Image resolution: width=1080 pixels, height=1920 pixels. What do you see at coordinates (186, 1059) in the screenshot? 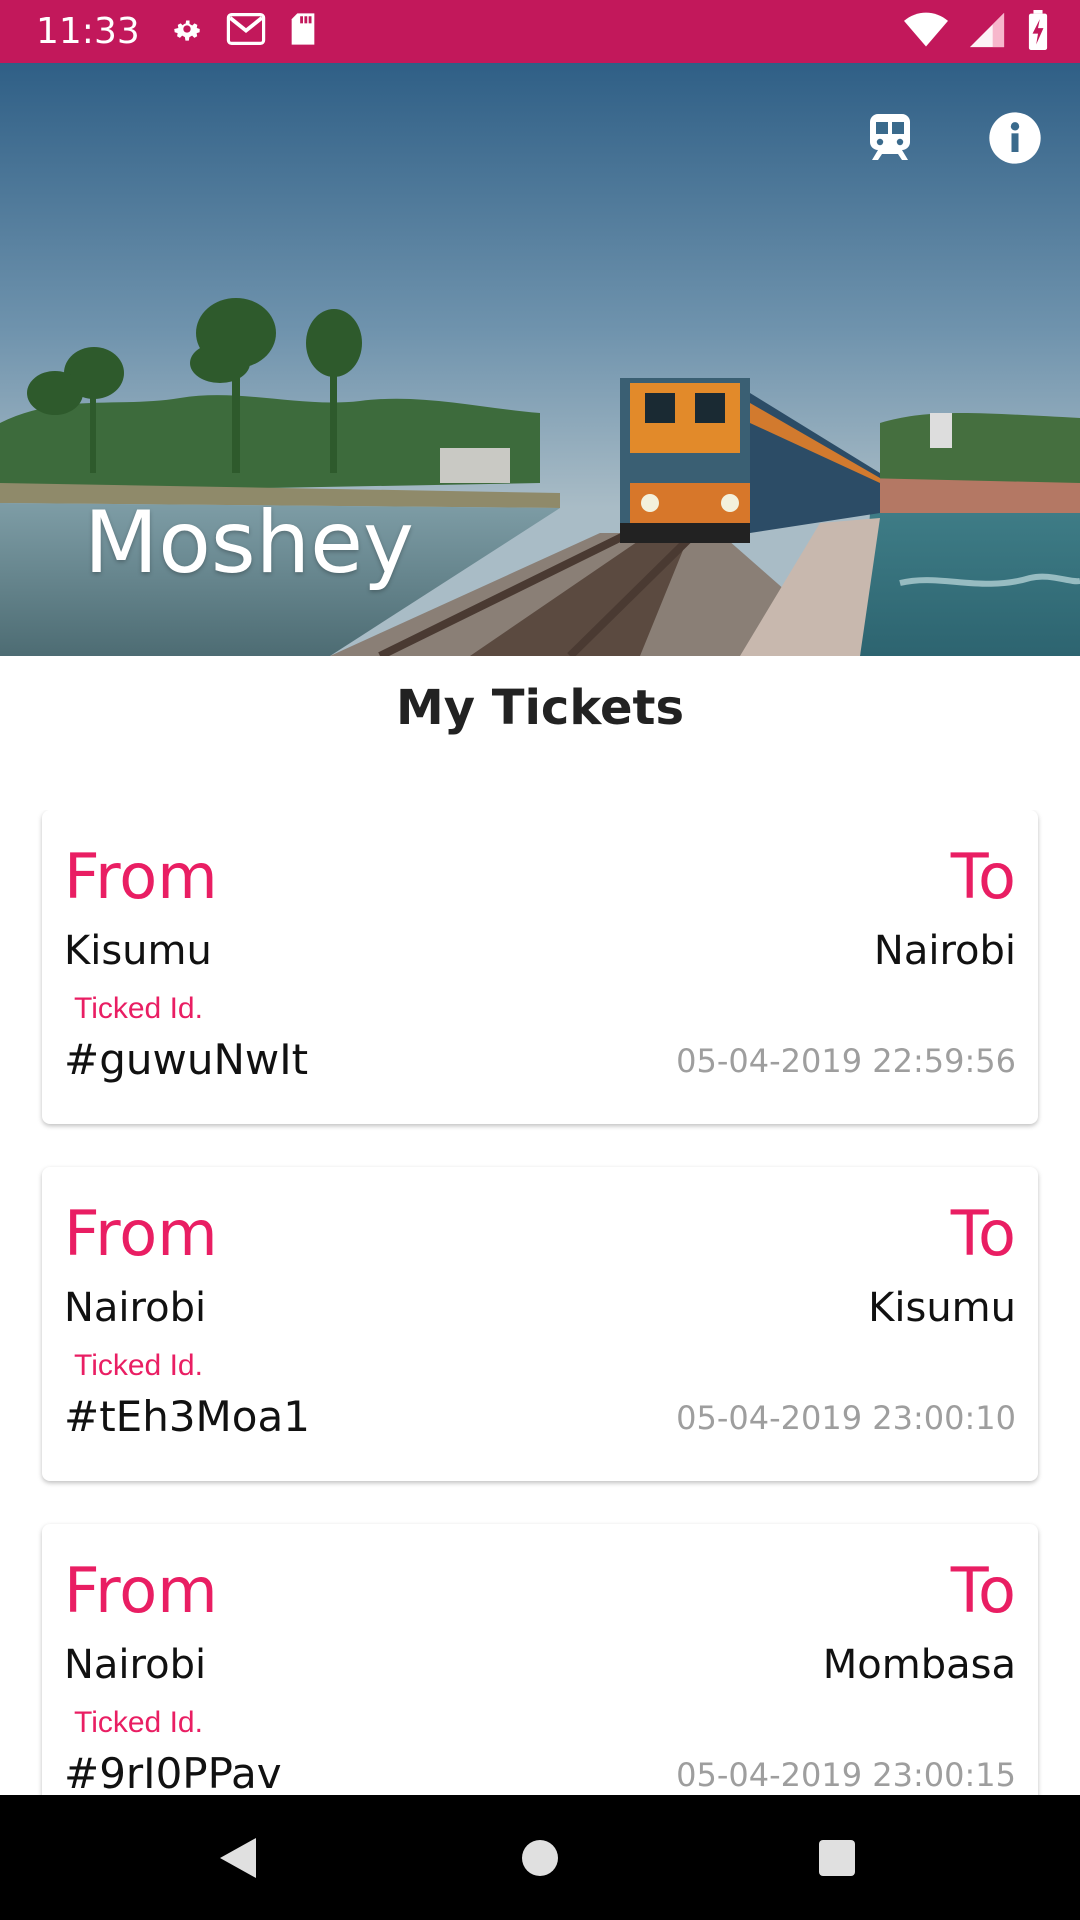
I see `ticket-id: #guwuNwIt` at bounding box center [186, 1059].